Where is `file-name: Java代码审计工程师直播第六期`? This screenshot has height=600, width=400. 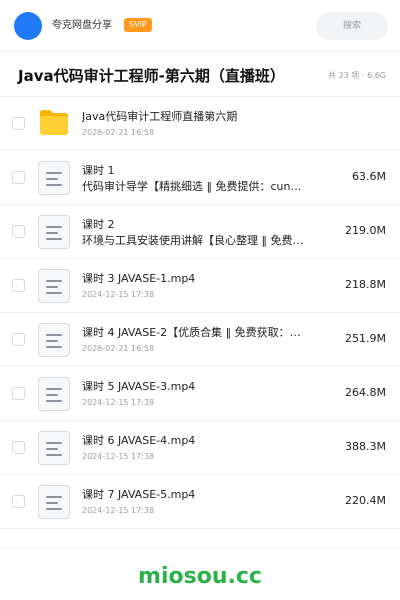
file-name: Java代码审计工程师直播第六期 is located at coordinates (222, 116).